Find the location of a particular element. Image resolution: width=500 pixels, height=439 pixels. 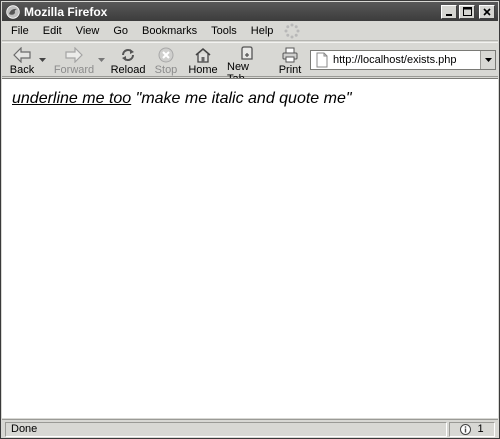

chevron-down-icon is located at coordinates (488, 59).